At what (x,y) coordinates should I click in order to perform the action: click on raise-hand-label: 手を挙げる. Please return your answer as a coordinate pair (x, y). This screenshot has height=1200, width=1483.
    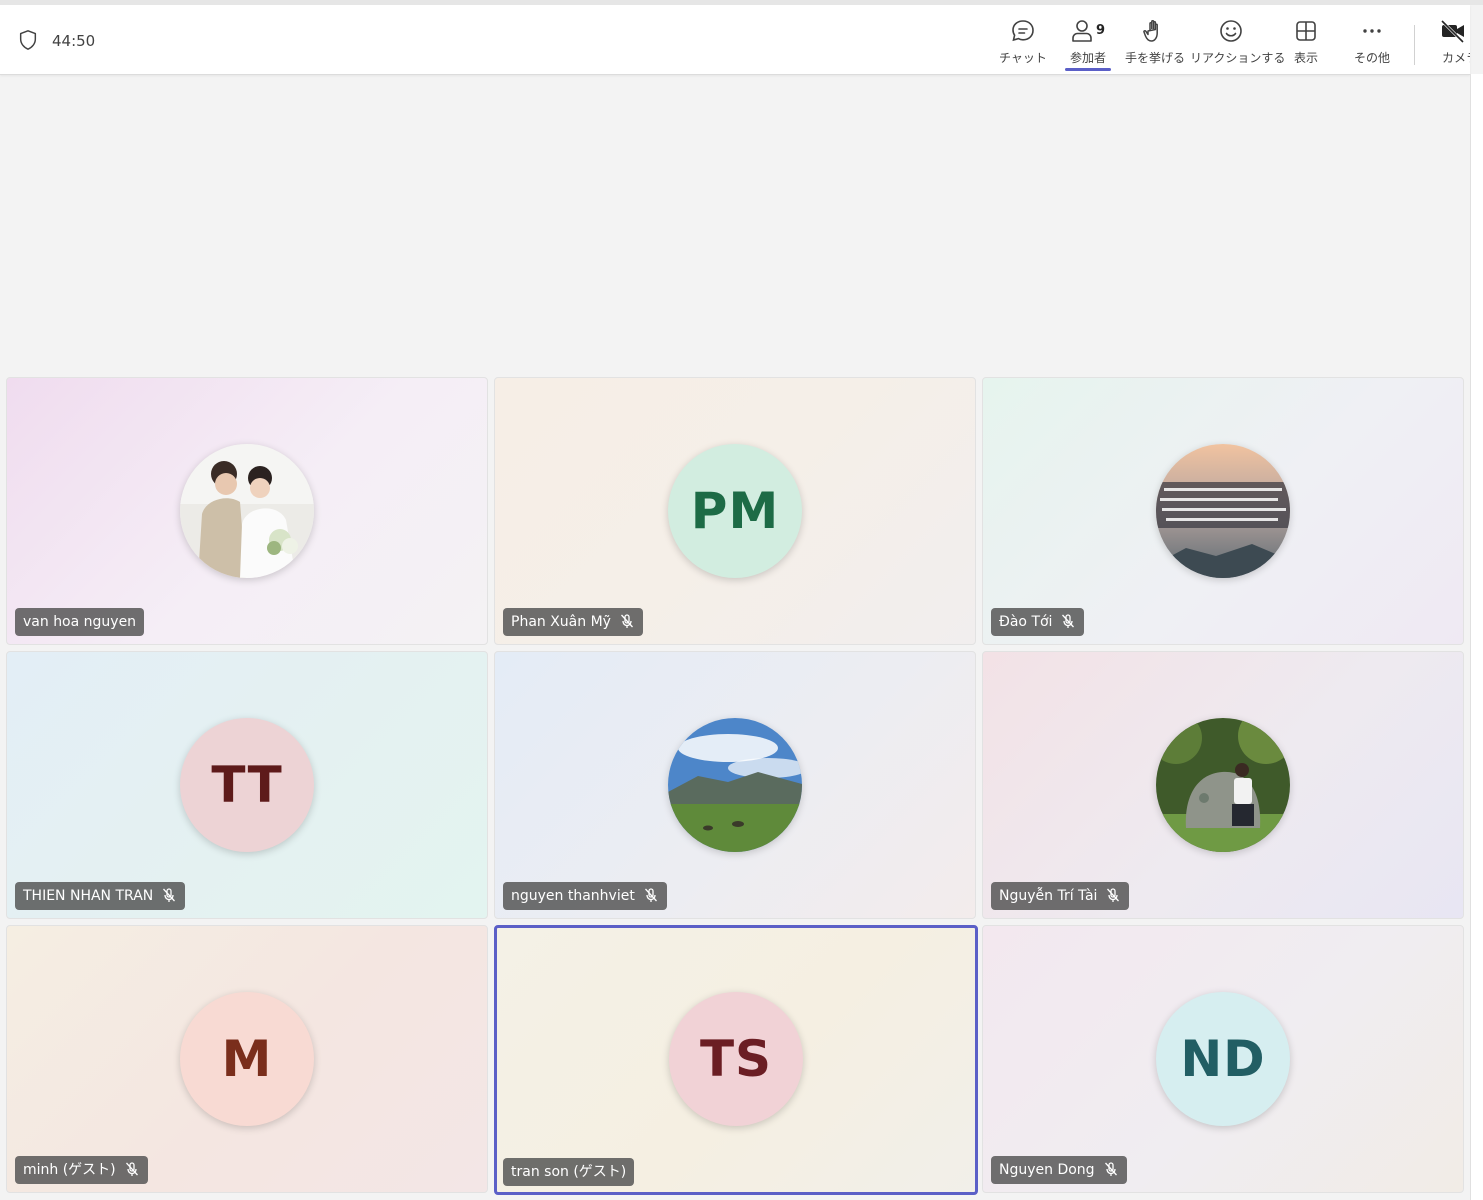
    Looking at the image, I should click on (1155, 58).